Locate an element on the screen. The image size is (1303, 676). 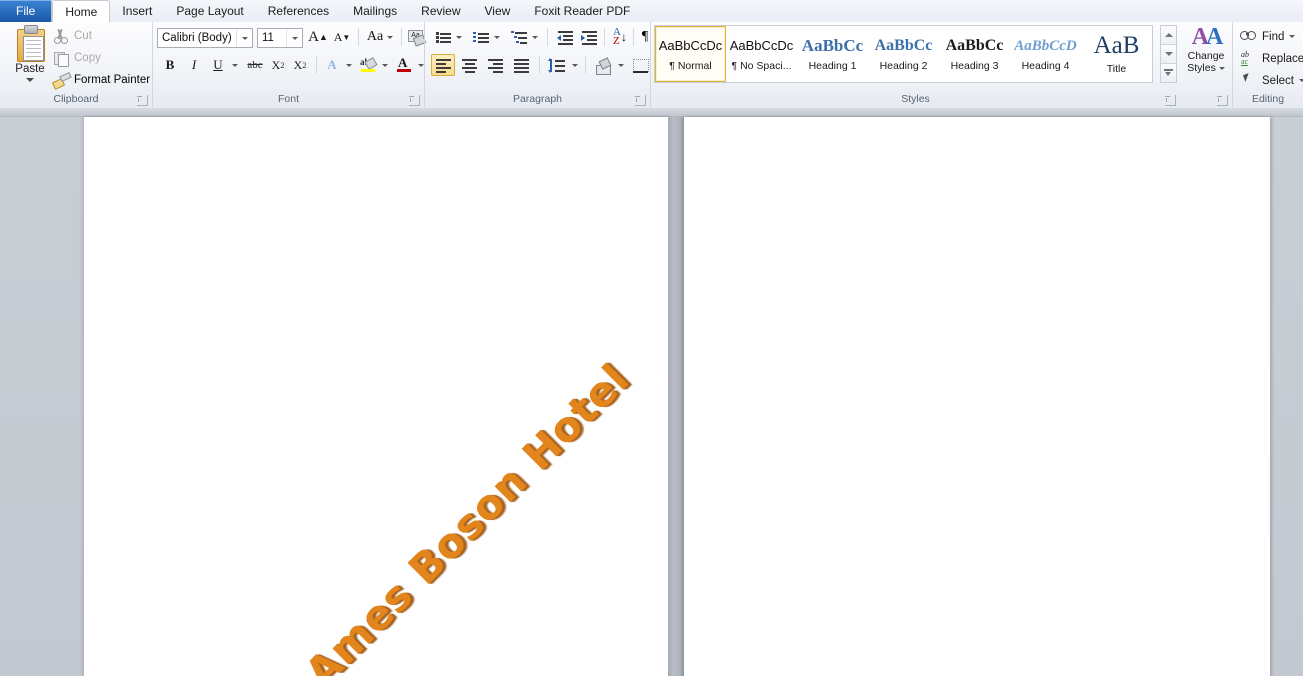
font-name-combobox: Calibri (Body) is located at coordinates (205, 38).